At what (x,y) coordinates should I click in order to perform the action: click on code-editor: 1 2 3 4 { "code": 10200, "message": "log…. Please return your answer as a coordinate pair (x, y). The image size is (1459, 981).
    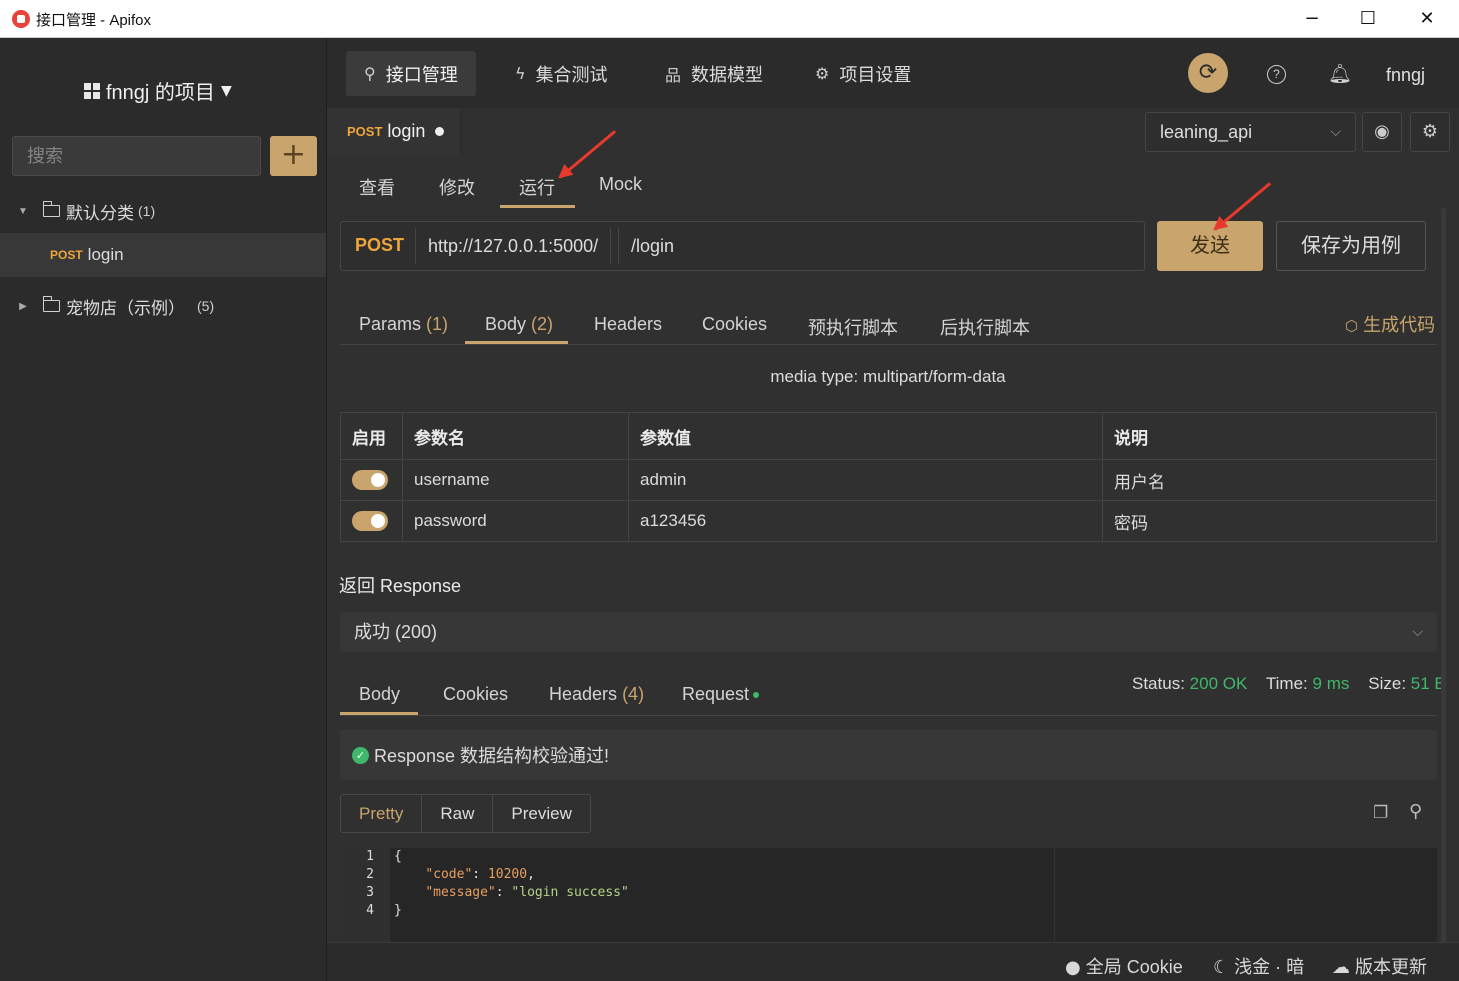
    Looking at the image, I should click on (888, 895).